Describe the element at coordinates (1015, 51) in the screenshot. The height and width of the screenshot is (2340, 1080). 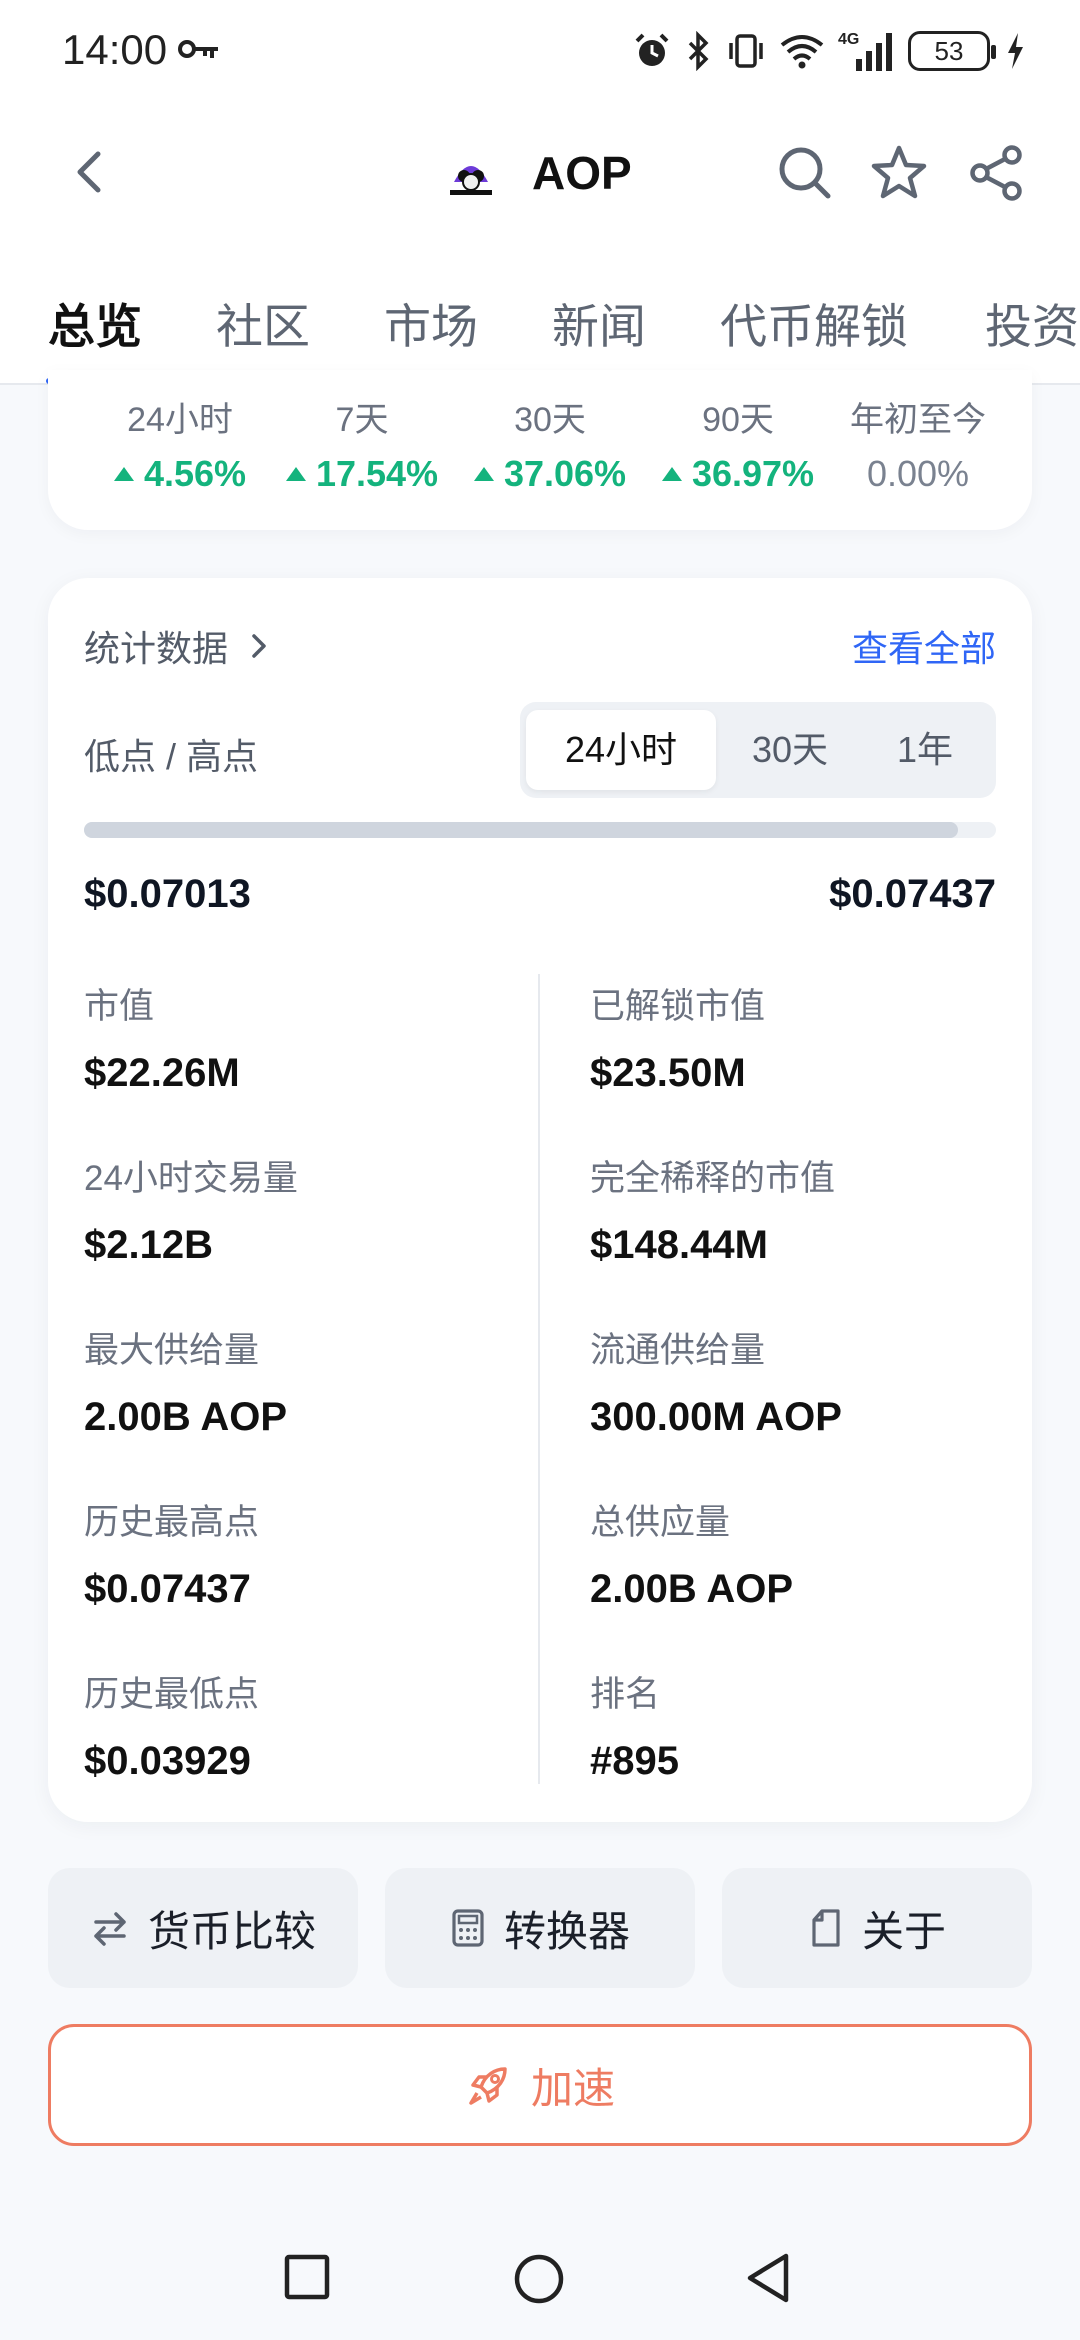
I see `charging-bolt-icon` at that location.